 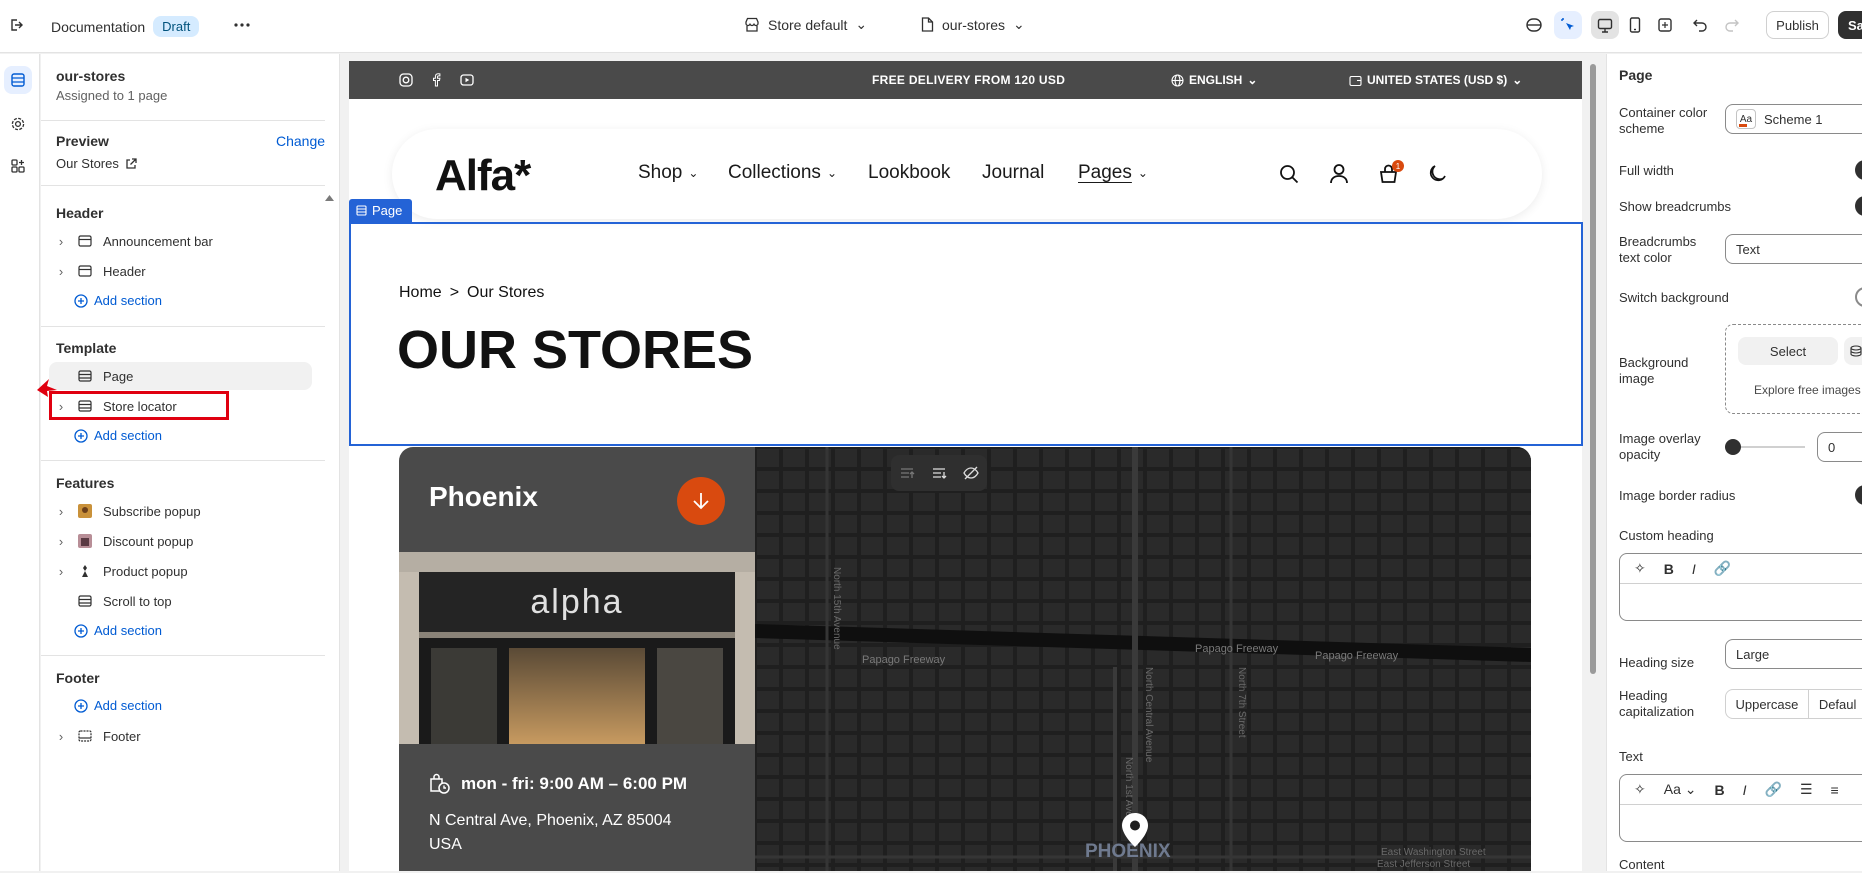 What do you see at coordinates (406, 80) in the screenshot?
I see `instagram-icon` at bounding box center [406, 80].